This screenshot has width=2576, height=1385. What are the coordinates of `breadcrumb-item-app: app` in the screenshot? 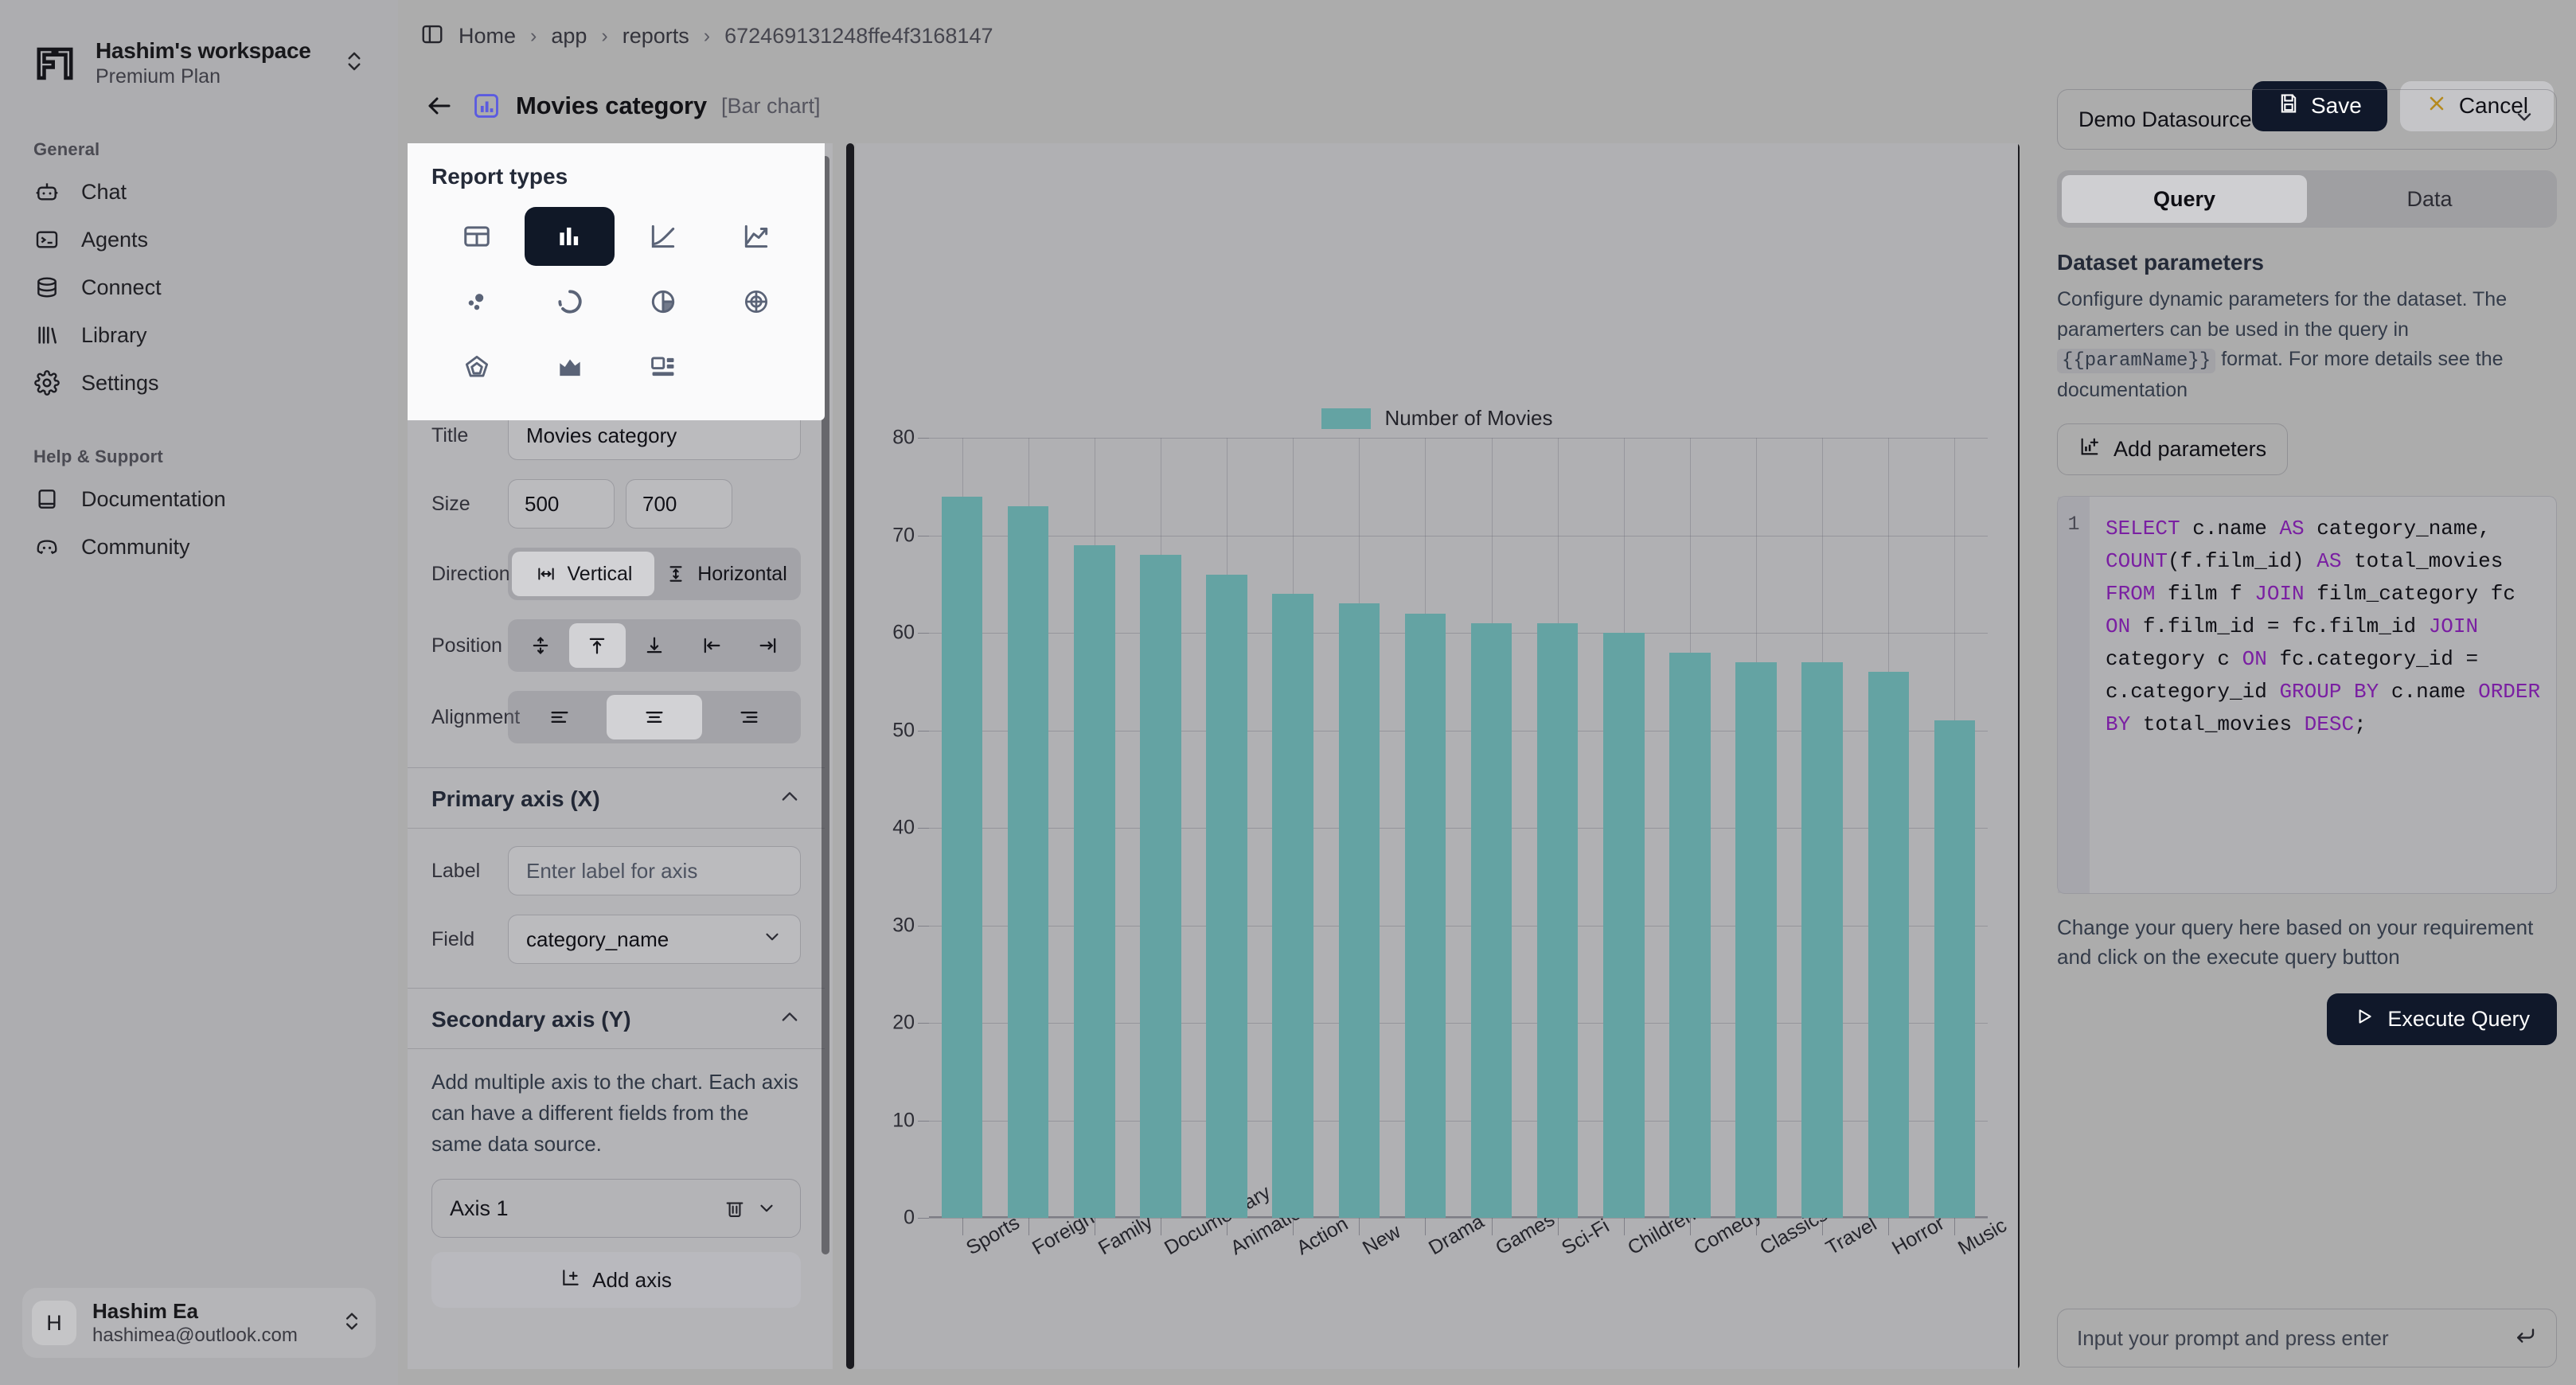 It's located at (569, 37).